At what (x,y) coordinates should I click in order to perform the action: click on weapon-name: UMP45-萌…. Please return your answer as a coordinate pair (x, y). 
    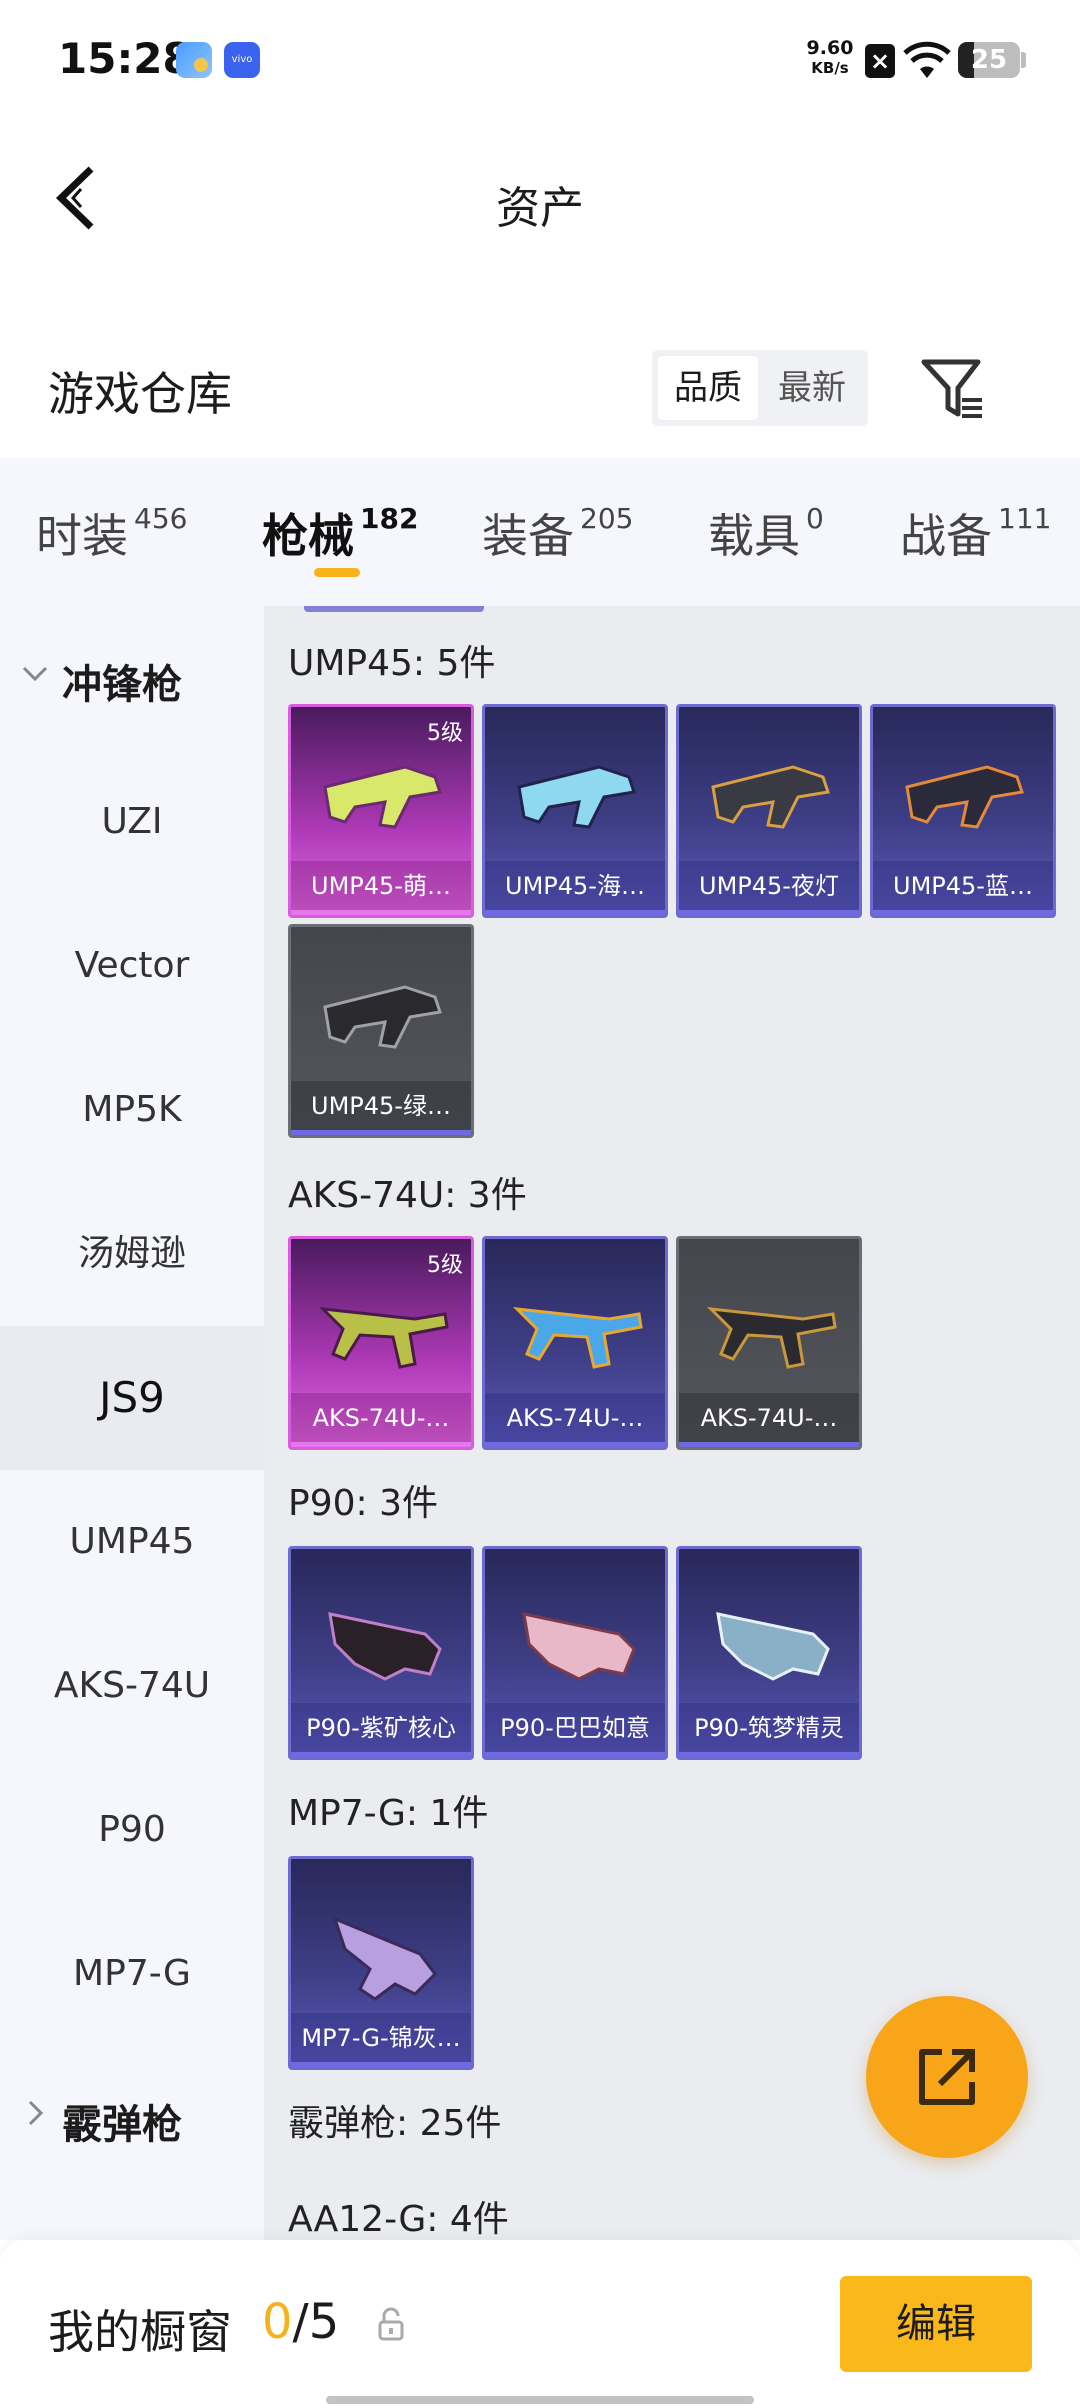
    Looking at the image, I should click on (381, 888).